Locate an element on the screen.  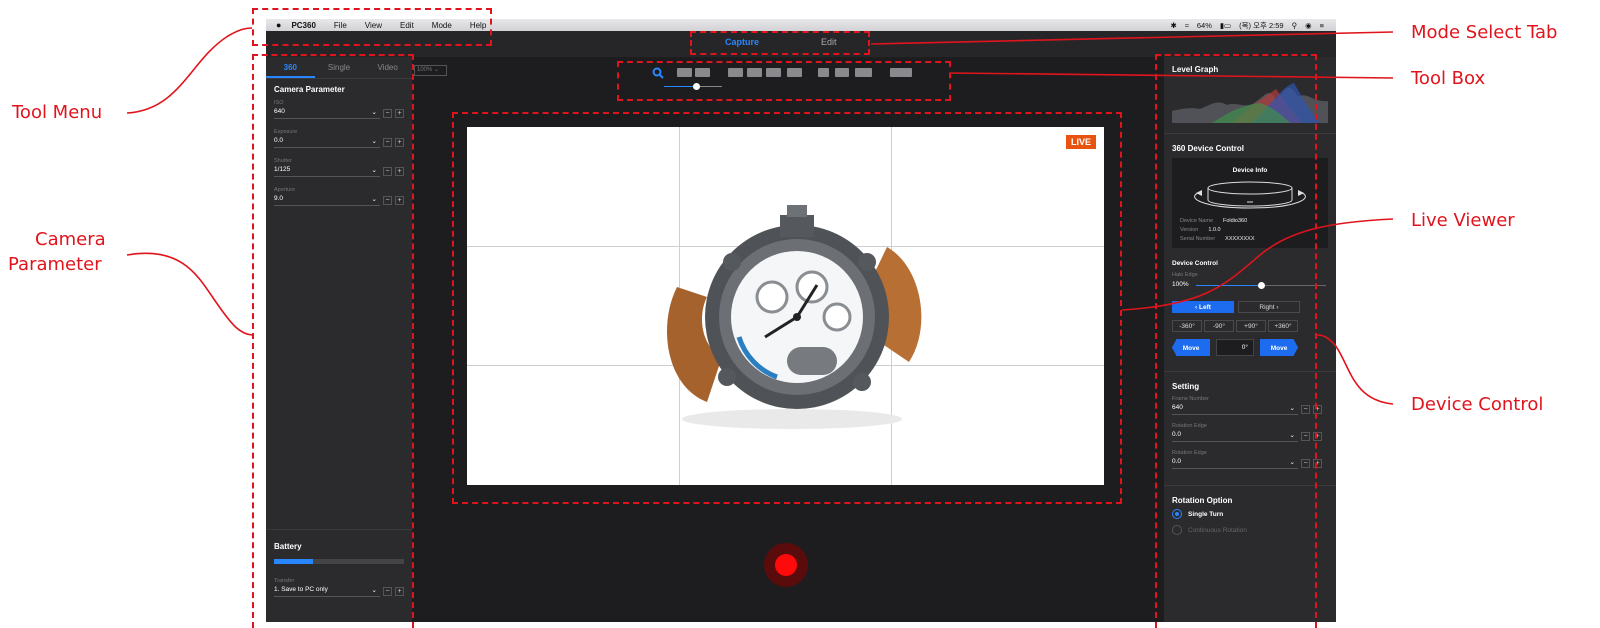
exposure-increase-button: + is located at coordinates (399, 142).